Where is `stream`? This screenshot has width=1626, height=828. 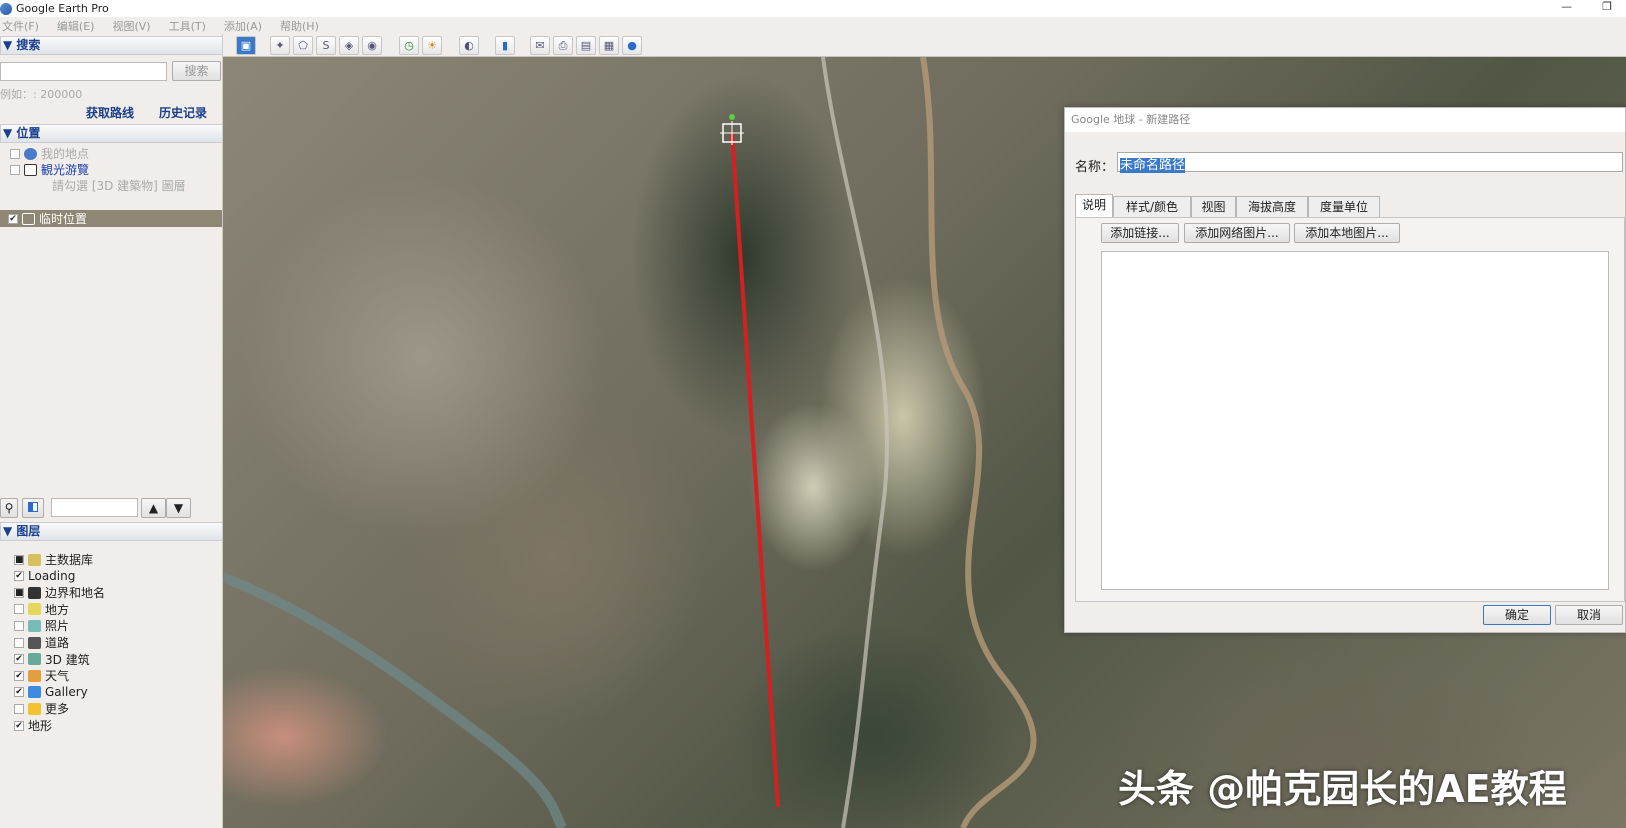 stream is located at coordinates (395, 700).